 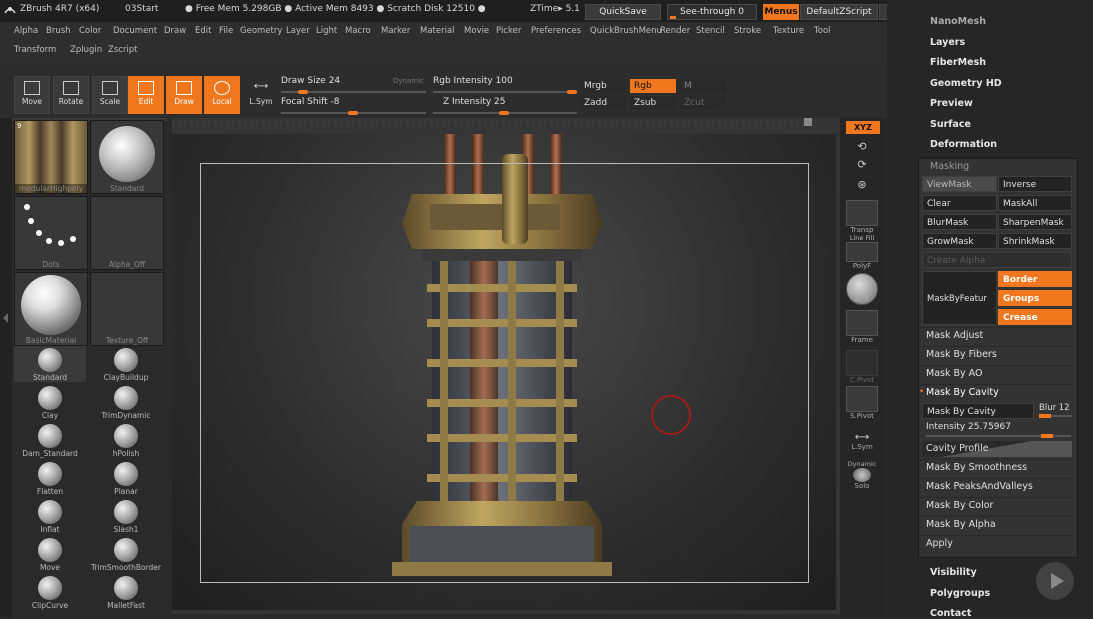 I want to click on menu-fibermesh: FiberMesh, so click(x=958, y=62).